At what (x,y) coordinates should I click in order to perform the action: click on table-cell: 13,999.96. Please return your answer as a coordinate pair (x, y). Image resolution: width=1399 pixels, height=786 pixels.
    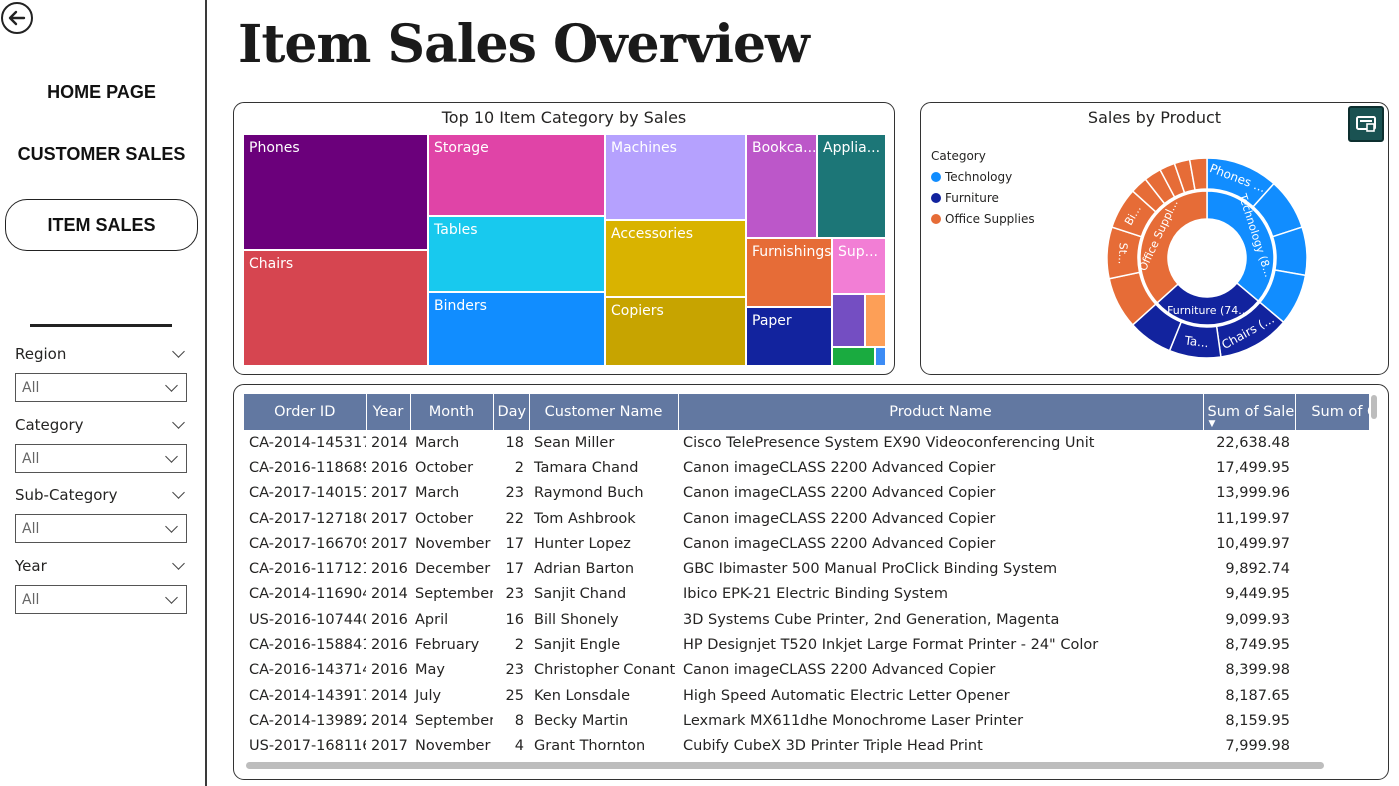
    Looking at the image, I should click on (1253, 493).